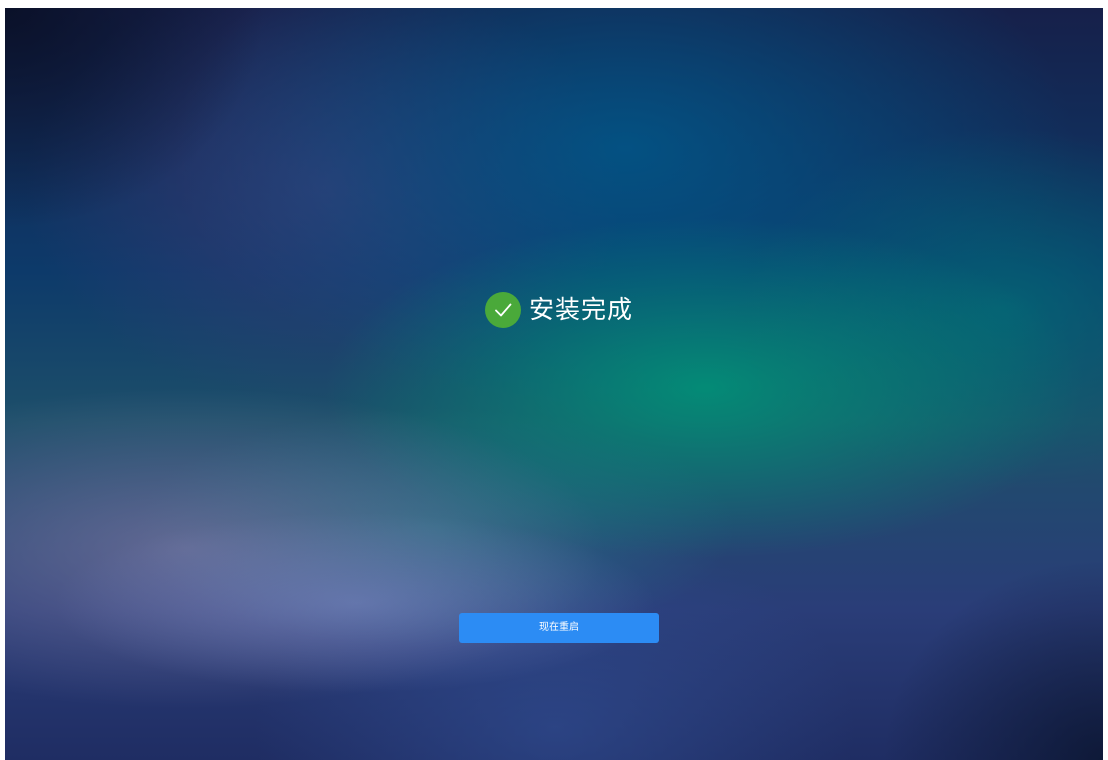 This screenshot has width=1108, height=760. I want to click on status-title: 安装完成, so click(581, 309).